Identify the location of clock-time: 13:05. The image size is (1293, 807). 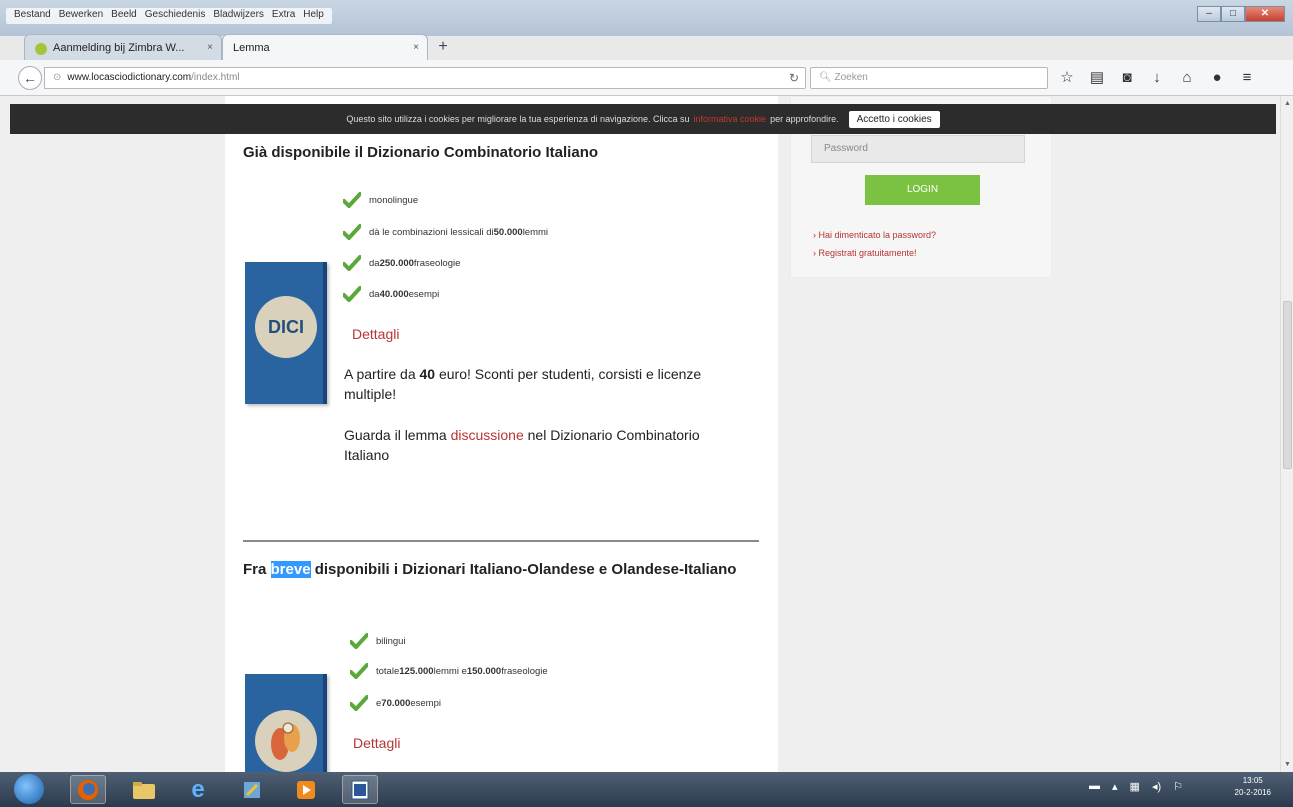
(1252, 780).